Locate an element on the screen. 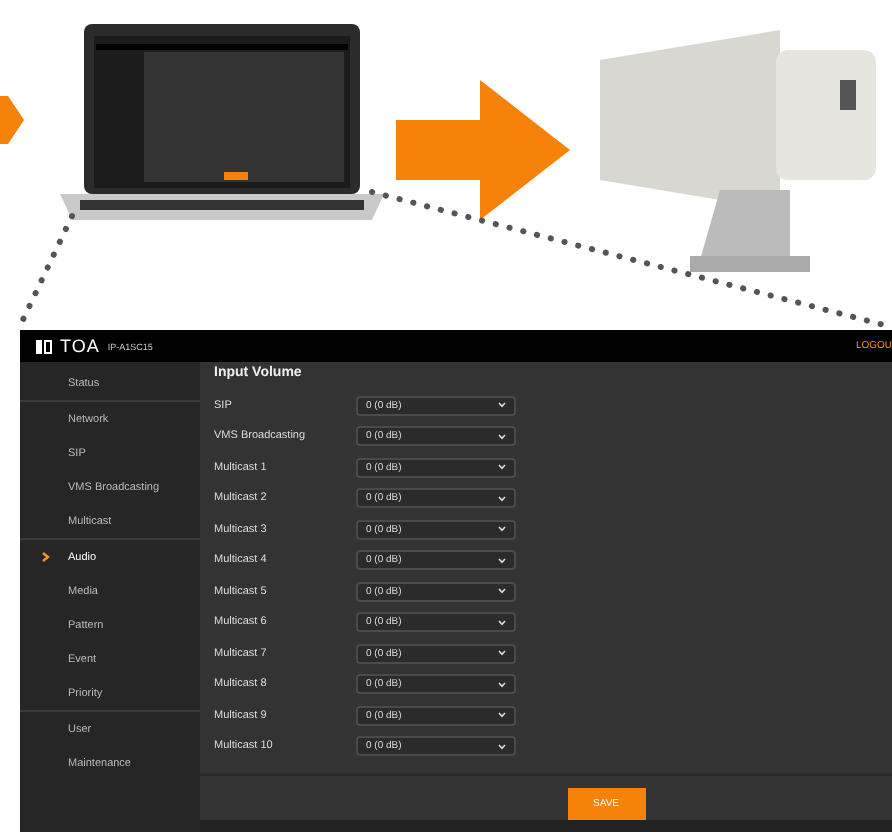 The image size is (892, 832). brand-logo: TOA is located at coordinates (80, 346).